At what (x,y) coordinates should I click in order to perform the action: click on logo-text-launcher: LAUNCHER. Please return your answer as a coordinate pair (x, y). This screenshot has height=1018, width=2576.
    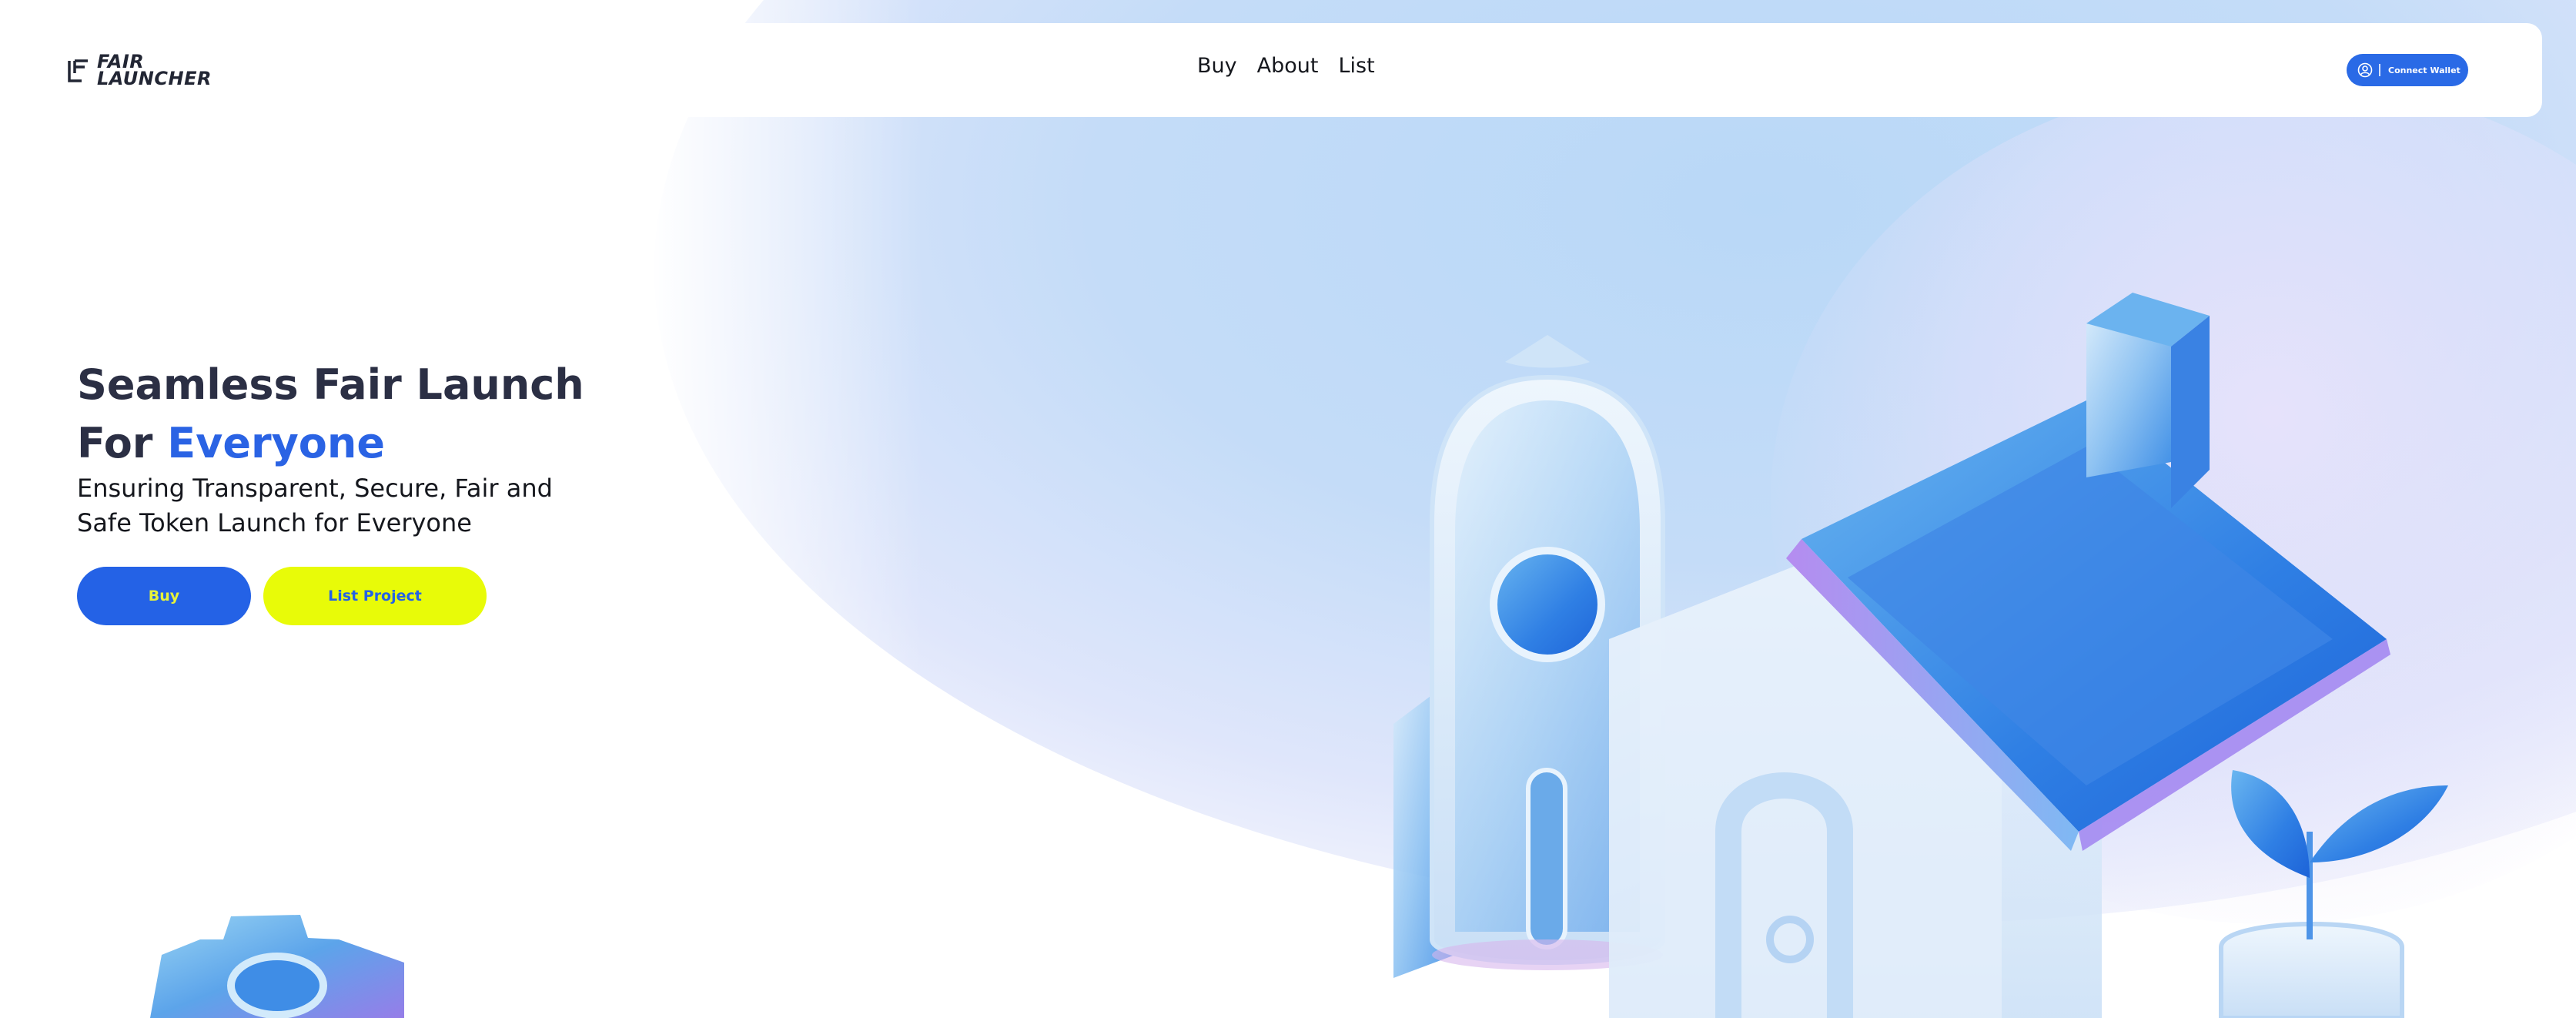
    Looking at the image, I should click on (154, 78).